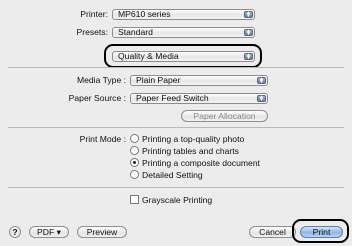 The image size is (352, 246). I want to click on presets-popup: Standard ▲ ▼, so click(183, 32).